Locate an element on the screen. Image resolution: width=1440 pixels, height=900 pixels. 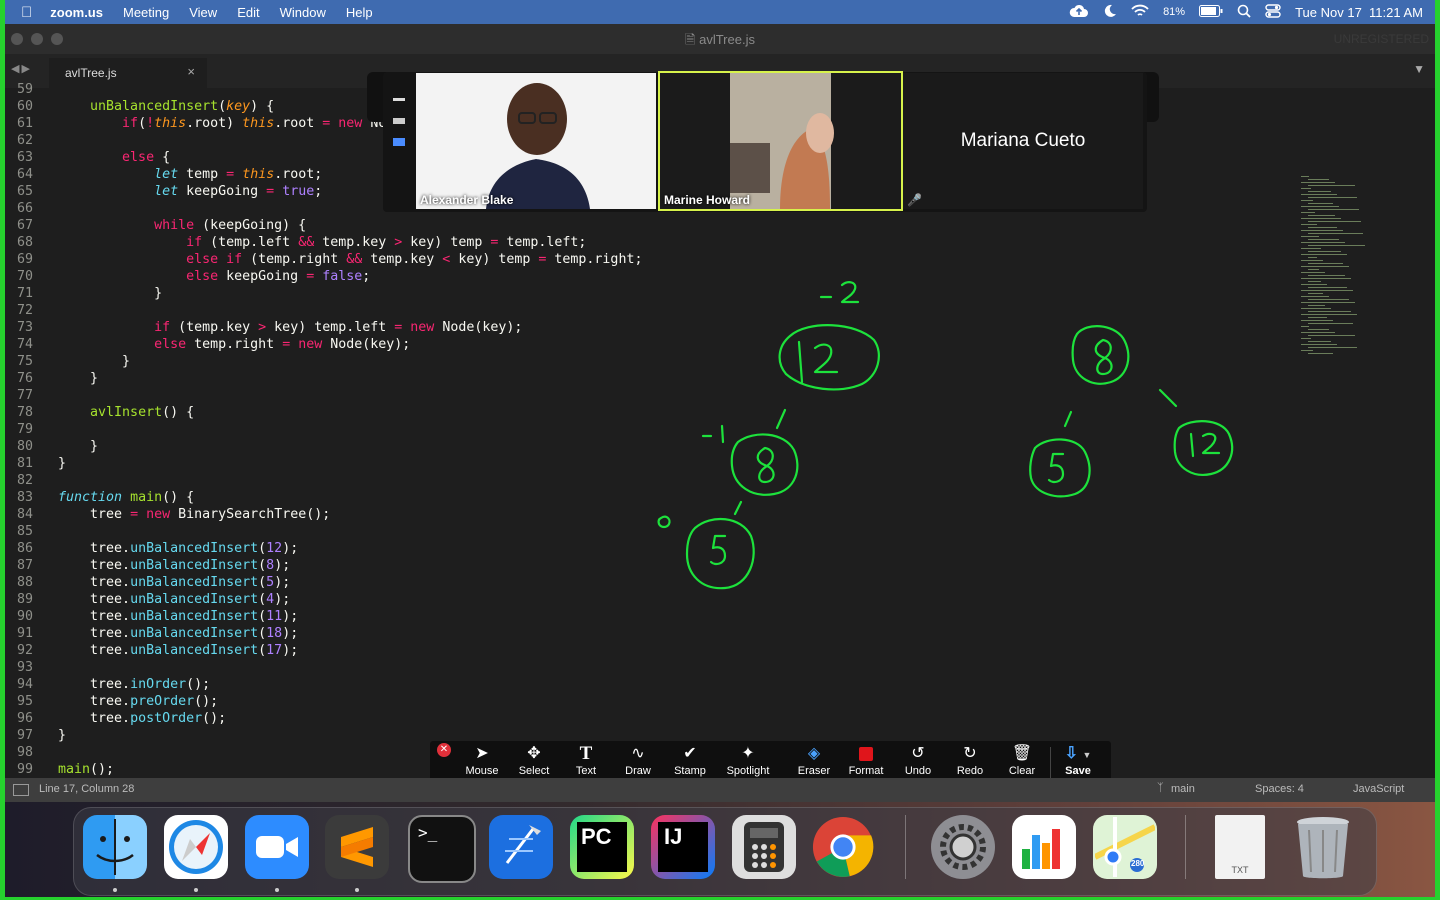
wifi-icon is located at coordinates (1140, 12).